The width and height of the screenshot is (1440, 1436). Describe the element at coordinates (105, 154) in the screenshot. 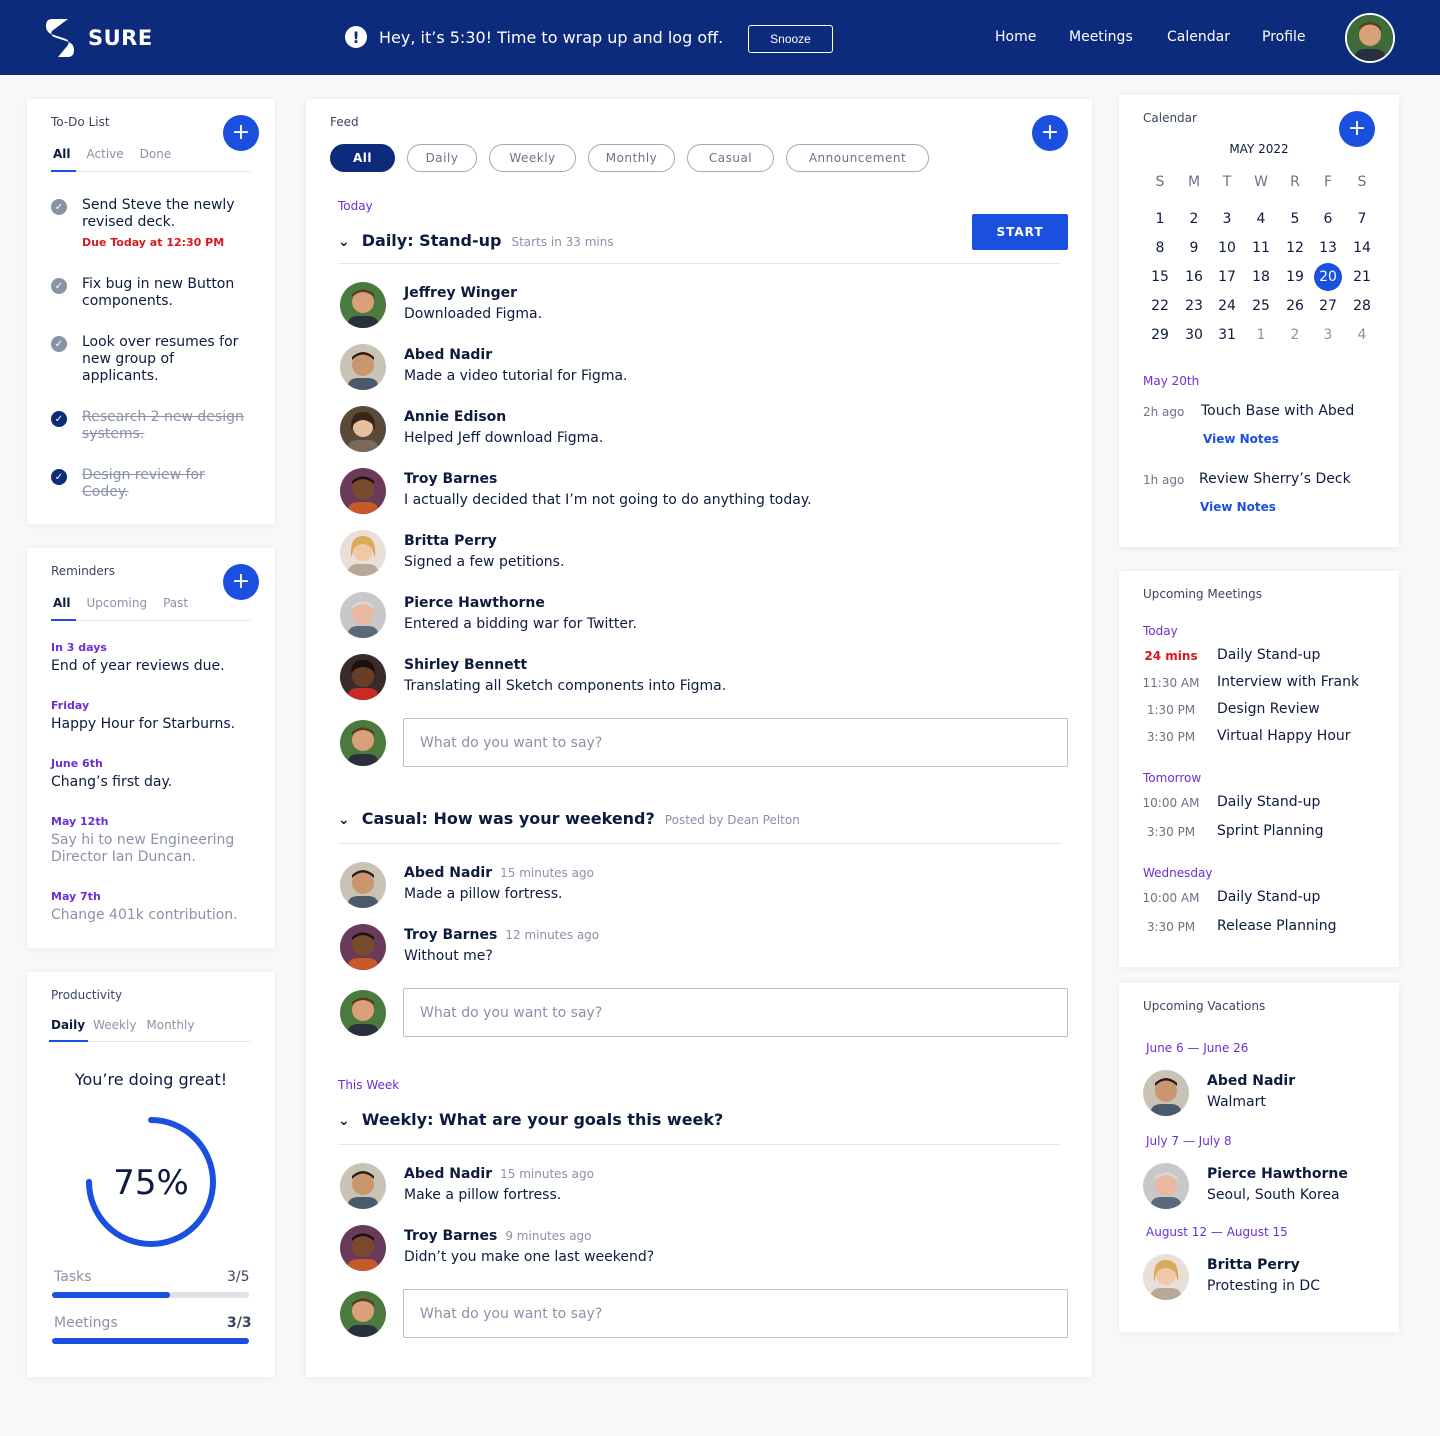

I see `tab-active: Active` at that location.